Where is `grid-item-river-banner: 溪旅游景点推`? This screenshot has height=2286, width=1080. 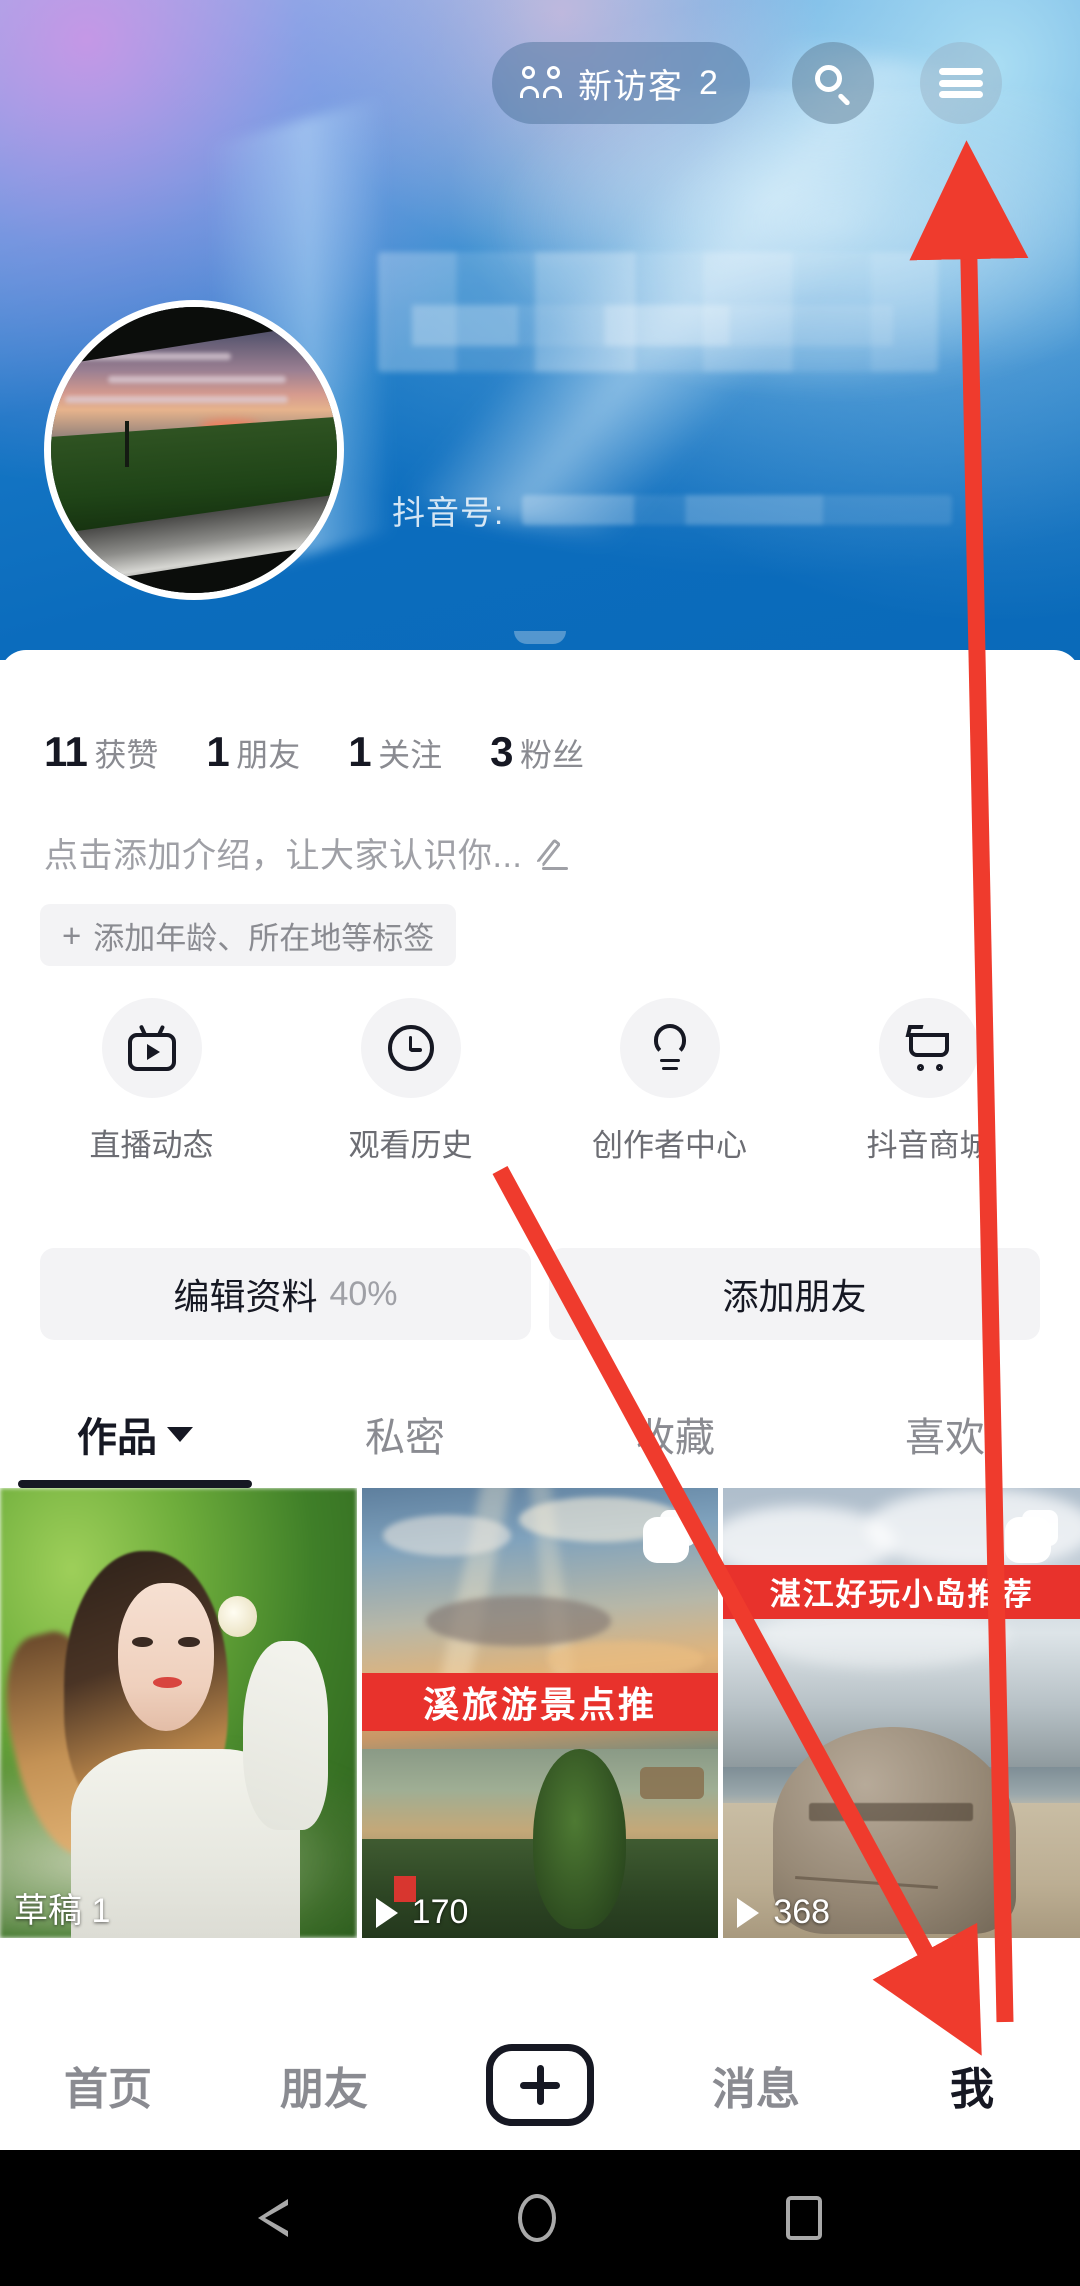 grid-item-river-banner: 溪旅游景点推 is located at coordinates (540, 1701).